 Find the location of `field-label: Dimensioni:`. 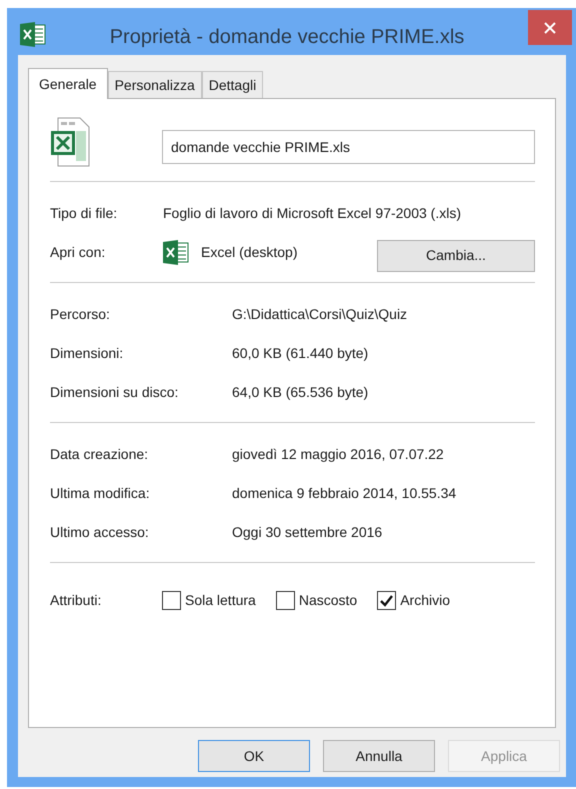

field-label: Dimensioni: is located at coordinates (87, 353).